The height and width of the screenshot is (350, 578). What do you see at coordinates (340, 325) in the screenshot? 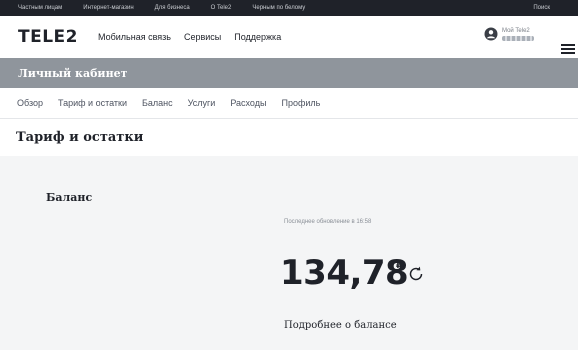
I see `balance-details-link: Подробнее о балансе` at bounding box center [340, 325].